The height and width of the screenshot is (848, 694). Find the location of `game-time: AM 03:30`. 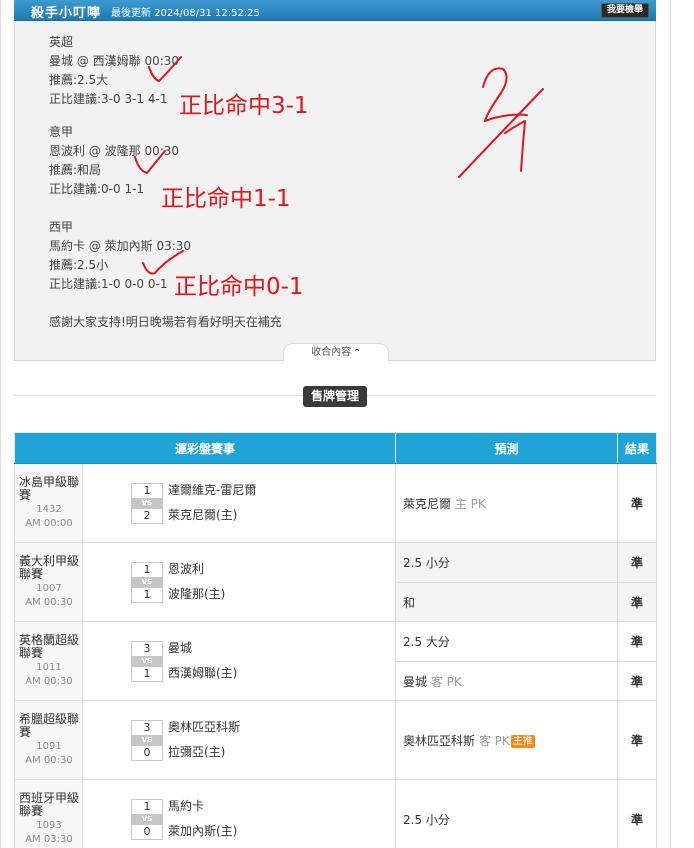

game-time: AM 03:30 is located at coordinates (49, 839).